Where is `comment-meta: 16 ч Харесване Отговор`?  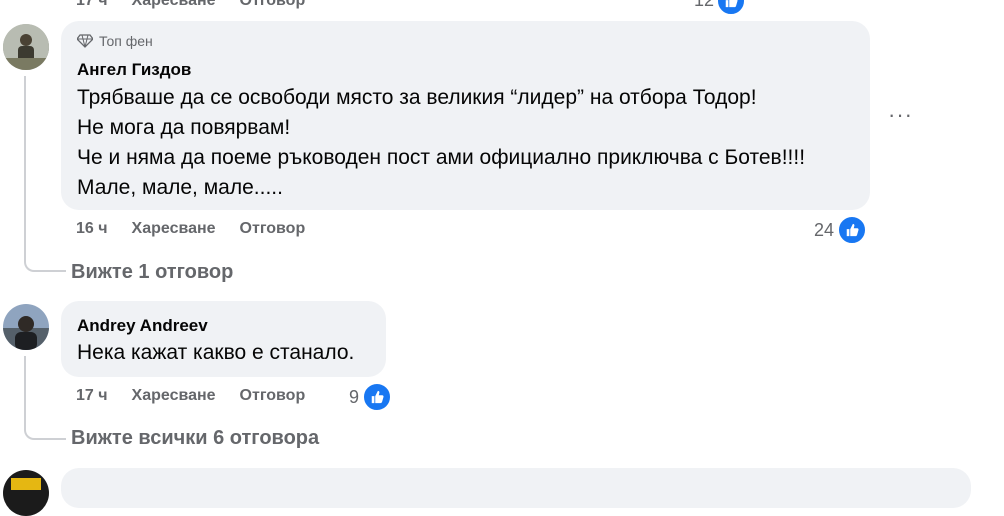
comment-meta: 16 ч Харесване Отговор is located at coordinates (202, 229).